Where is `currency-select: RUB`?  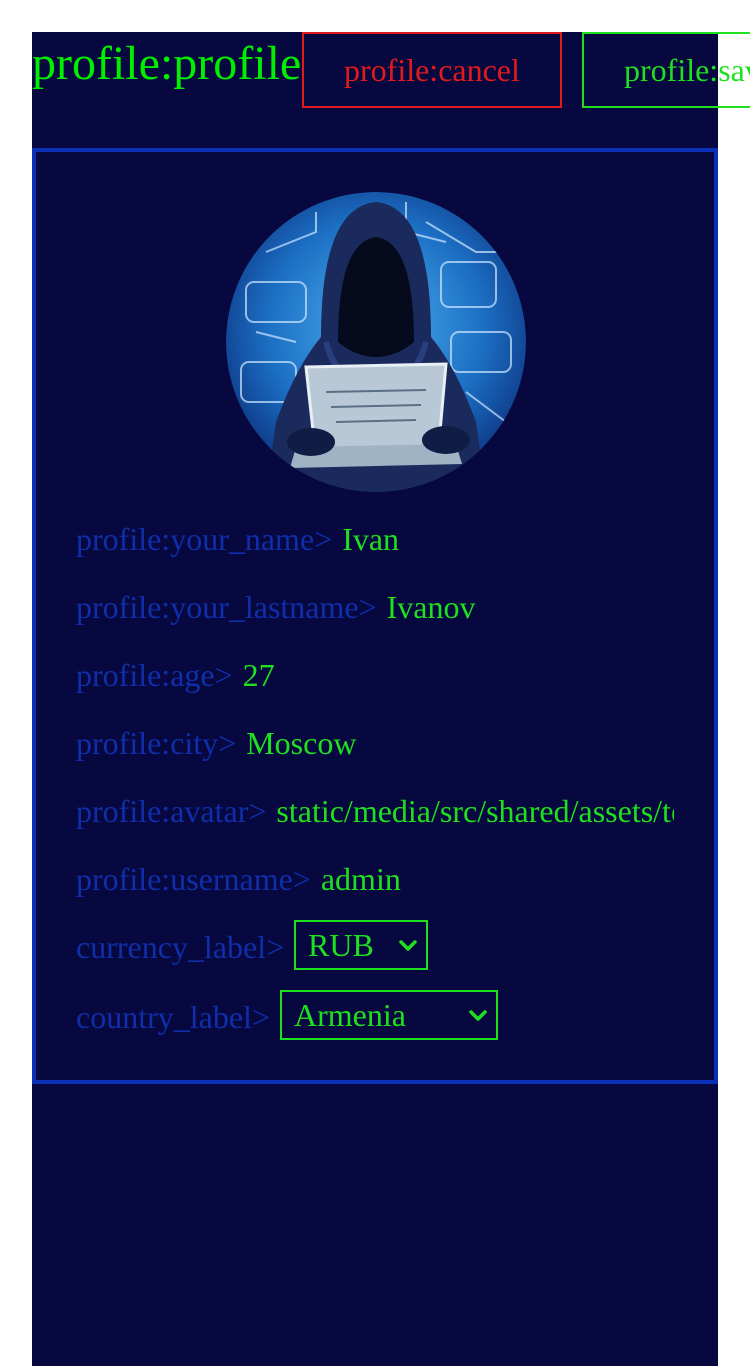
currency-select: RUB is located at coordinates (361, 945).